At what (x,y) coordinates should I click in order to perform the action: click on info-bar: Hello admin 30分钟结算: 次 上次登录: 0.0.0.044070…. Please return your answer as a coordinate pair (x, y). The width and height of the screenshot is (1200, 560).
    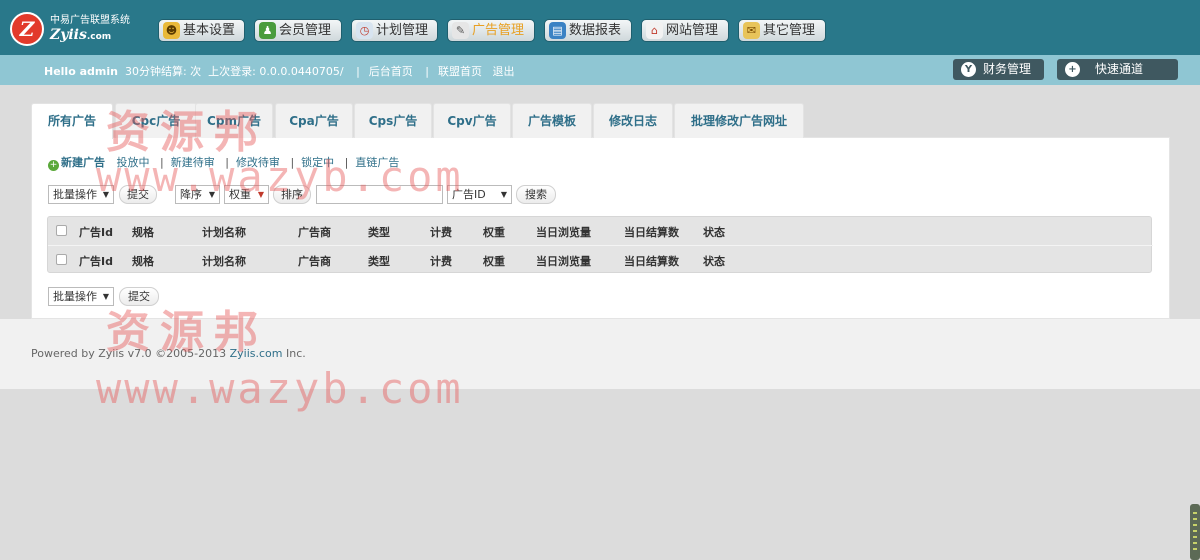
    Looking at the image, I should click on (600, 70).